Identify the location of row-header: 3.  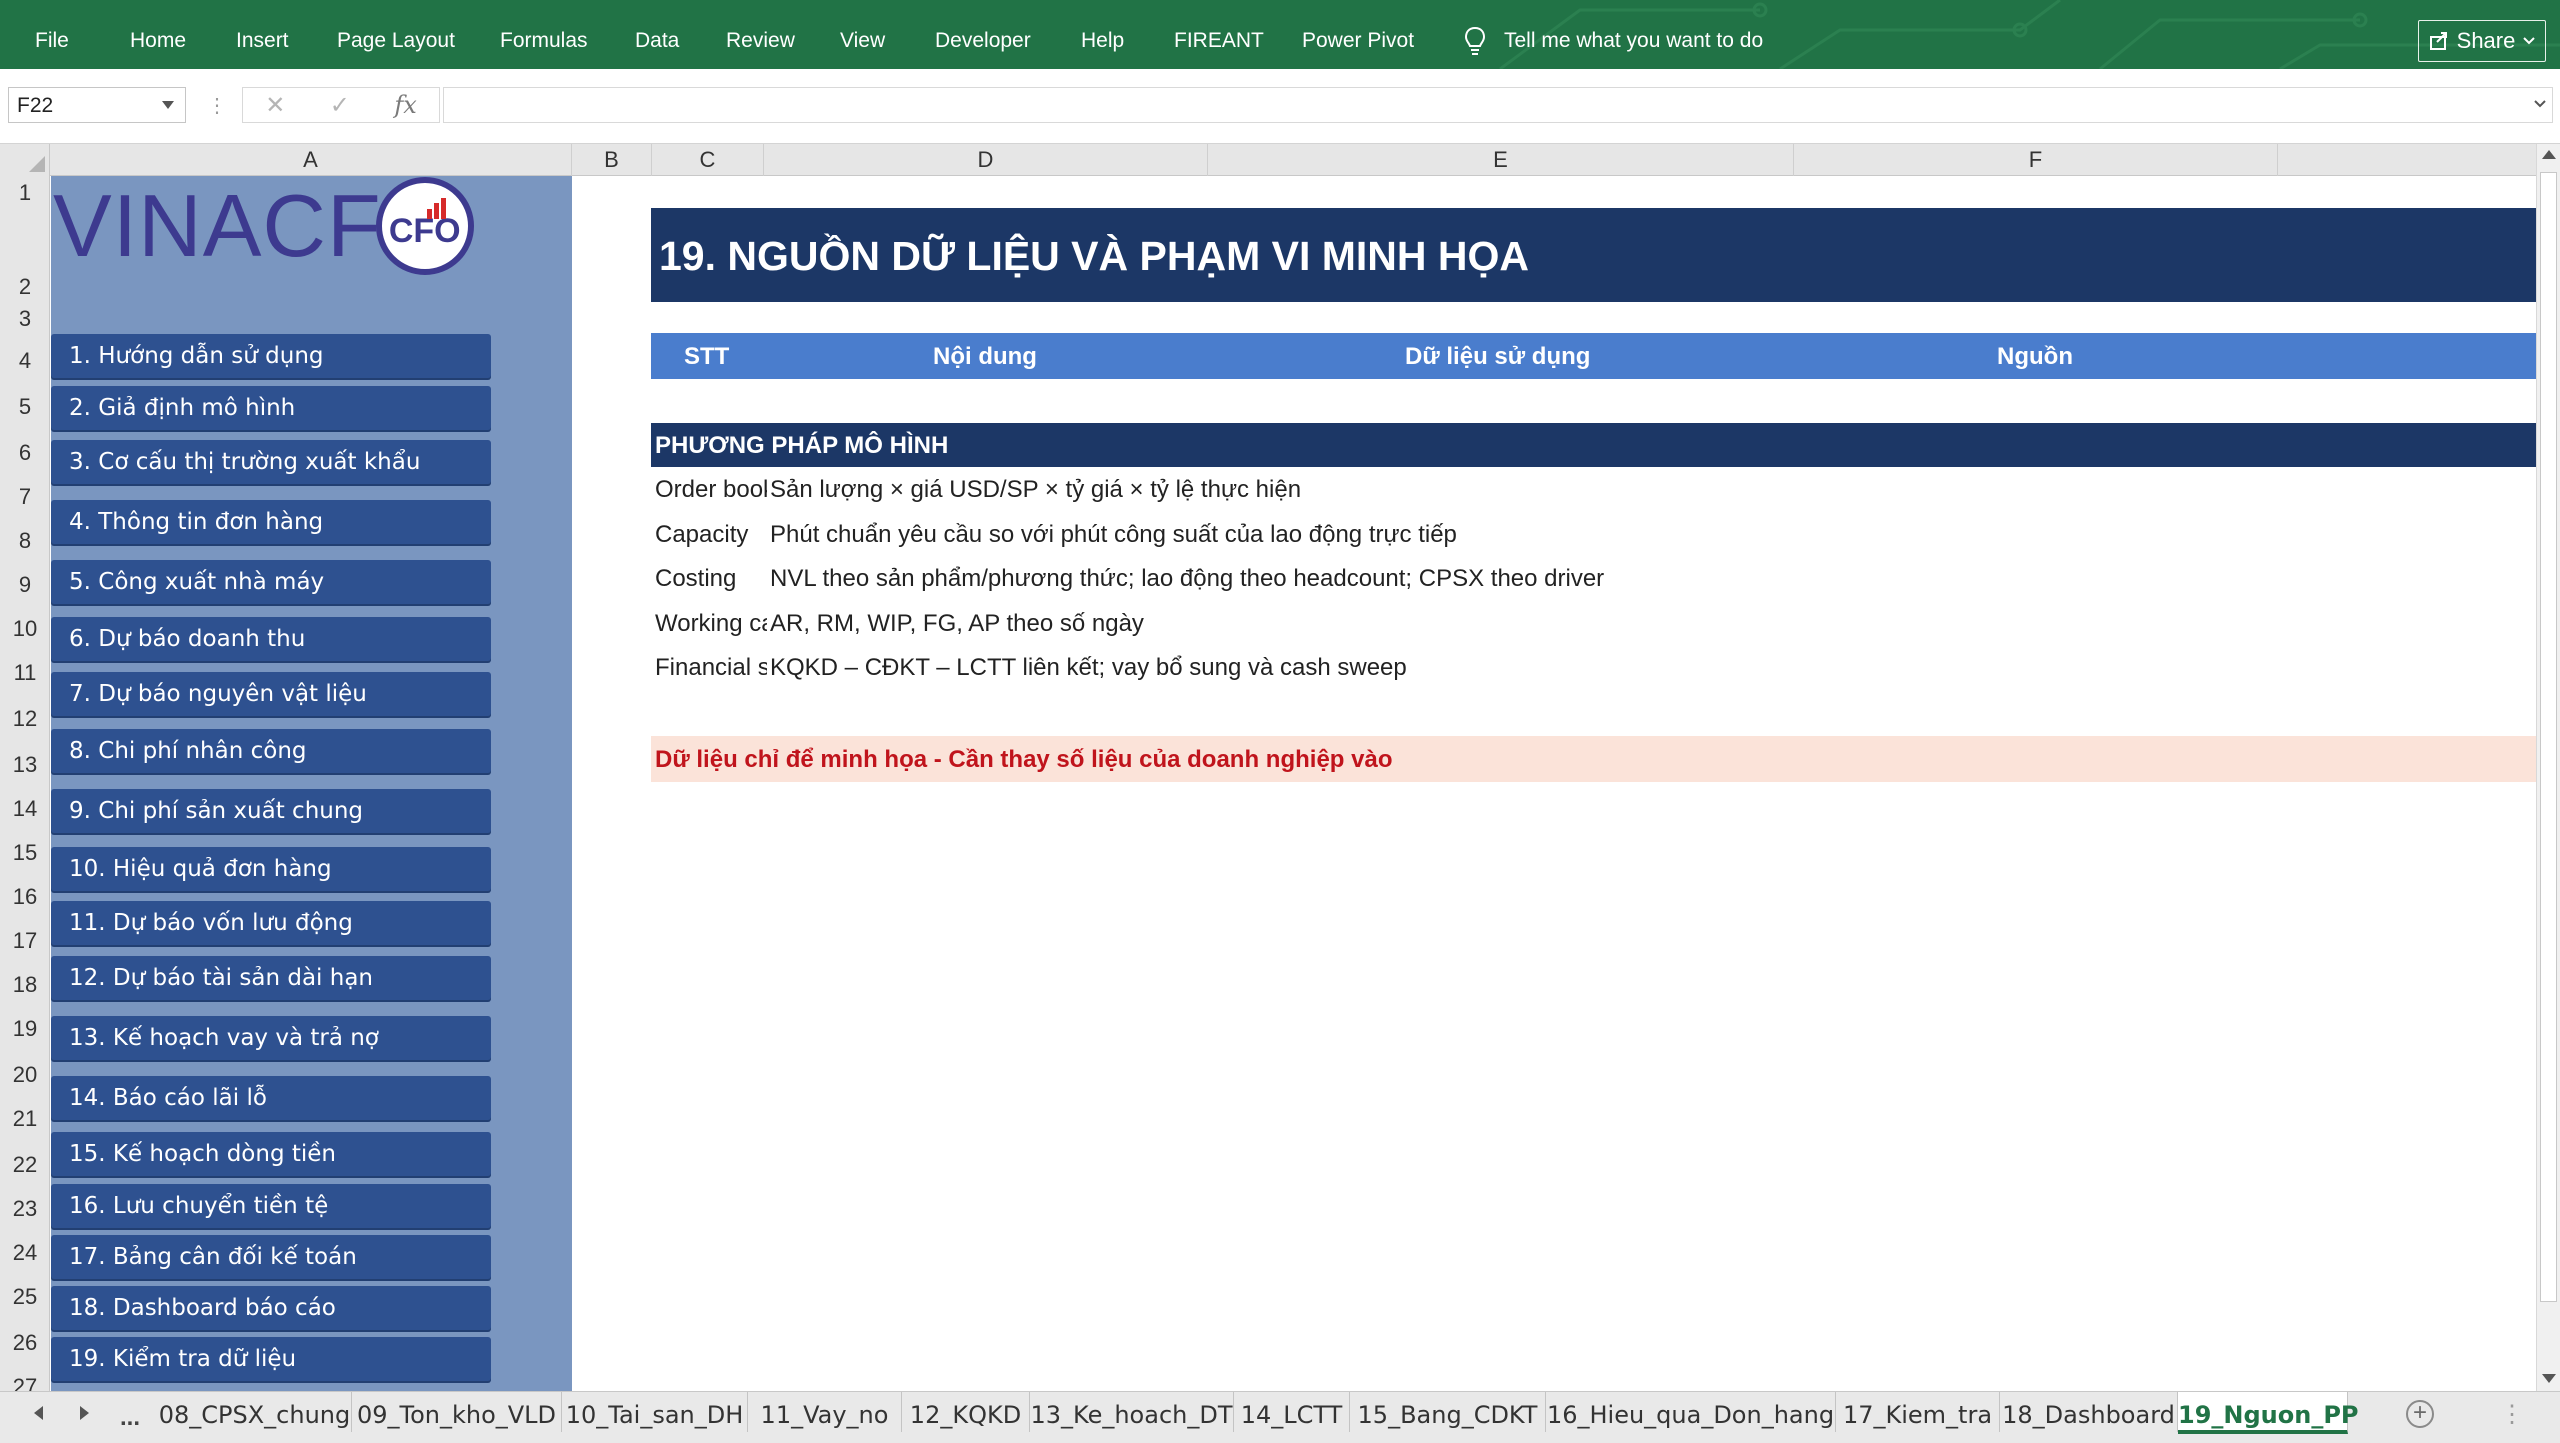
(24, 319).